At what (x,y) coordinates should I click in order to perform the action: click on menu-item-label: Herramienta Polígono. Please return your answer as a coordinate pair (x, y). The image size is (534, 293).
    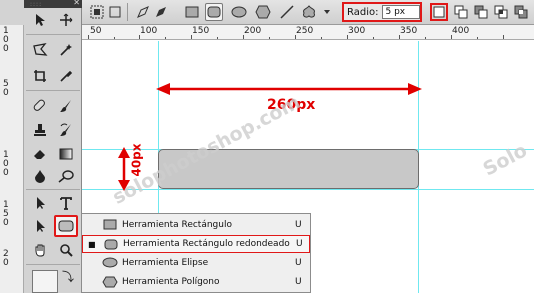
    Looking at the image, I should click on (171, 282).